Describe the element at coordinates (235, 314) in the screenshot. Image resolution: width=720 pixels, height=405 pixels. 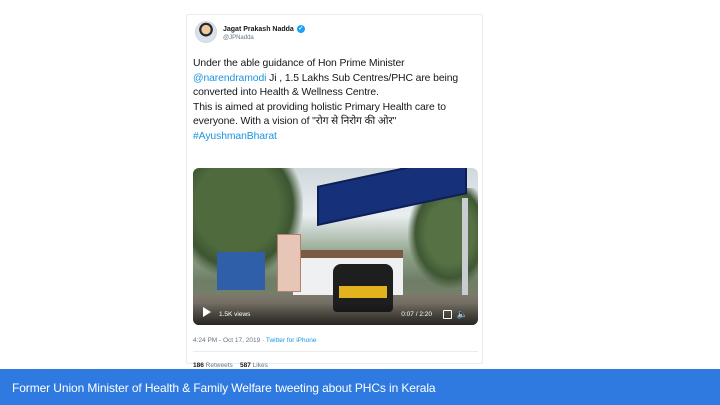
I see `video-views: 1.5K views` at that location.